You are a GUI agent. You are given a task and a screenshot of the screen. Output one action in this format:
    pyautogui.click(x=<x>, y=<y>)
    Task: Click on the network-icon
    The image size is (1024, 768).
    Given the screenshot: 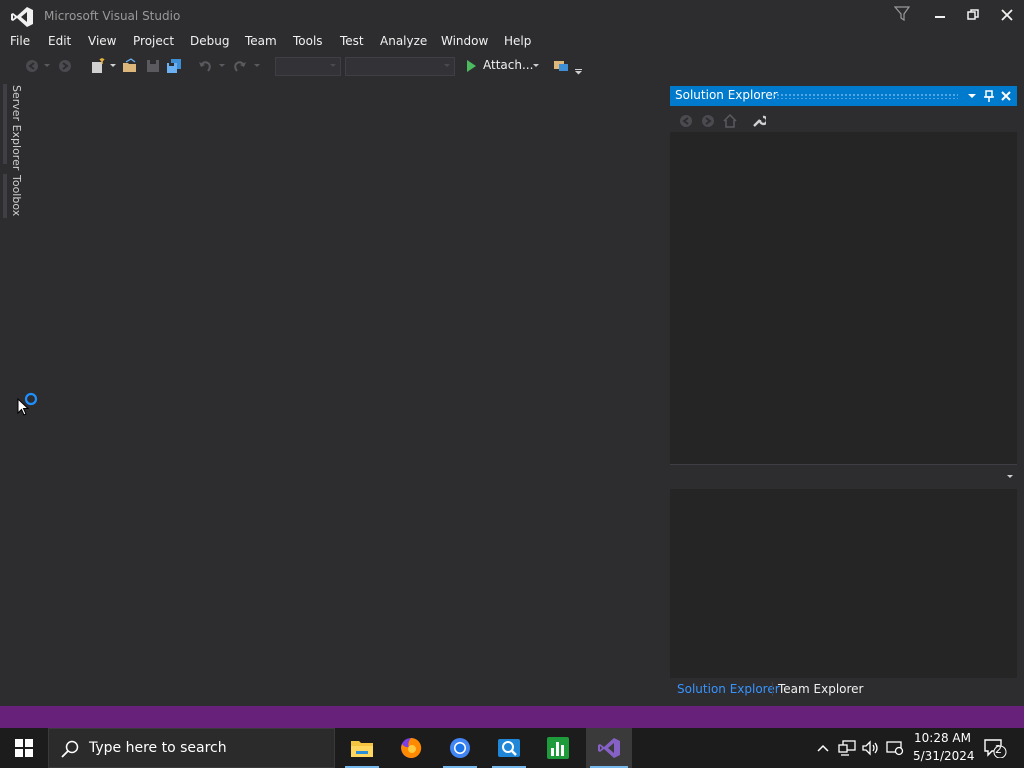 What is the action you would take?
    pyautogui.click(x=847, y=748)
    